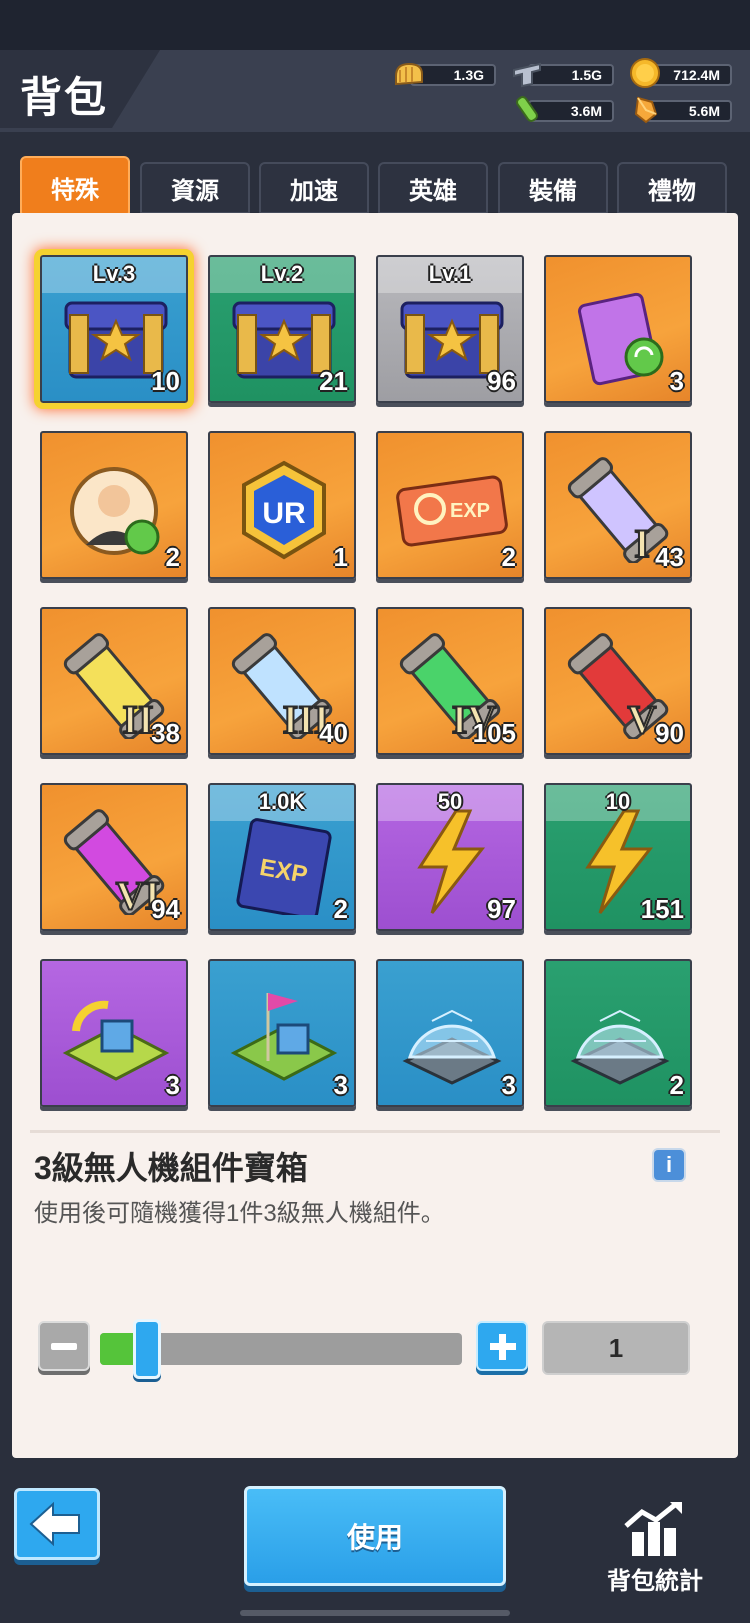 This screenshot has width=750, height=1623. I want to click on quantity-field: 1, so click(616, 1348).